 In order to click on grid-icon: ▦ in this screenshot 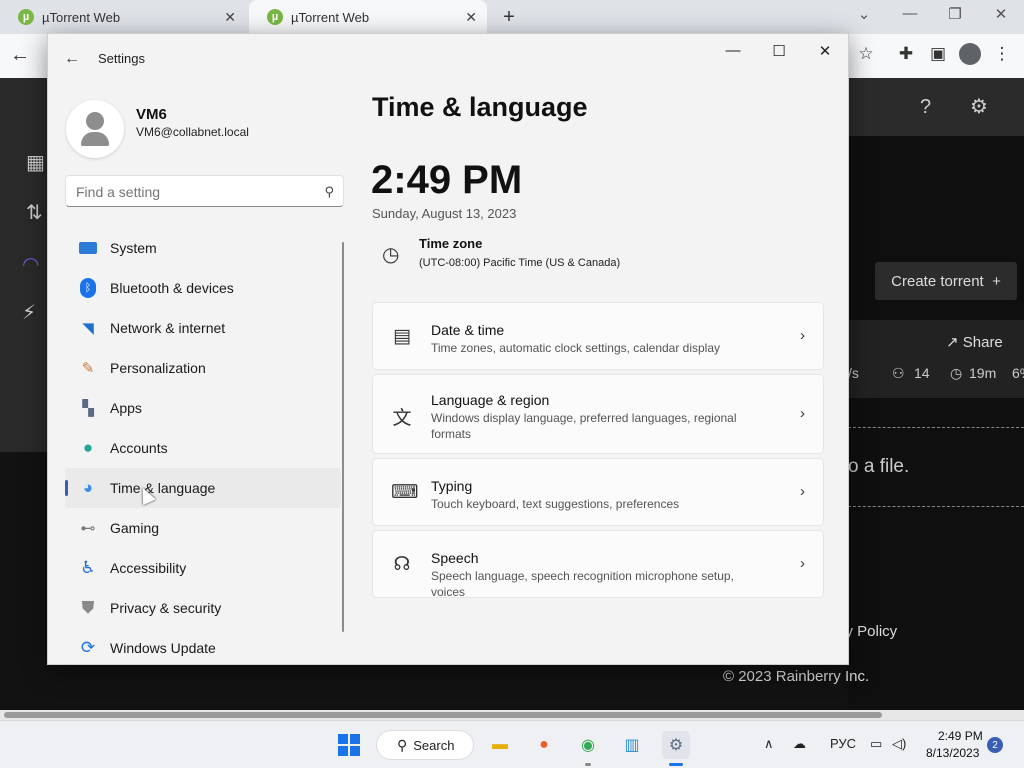, I will do `click(35, 162)`.